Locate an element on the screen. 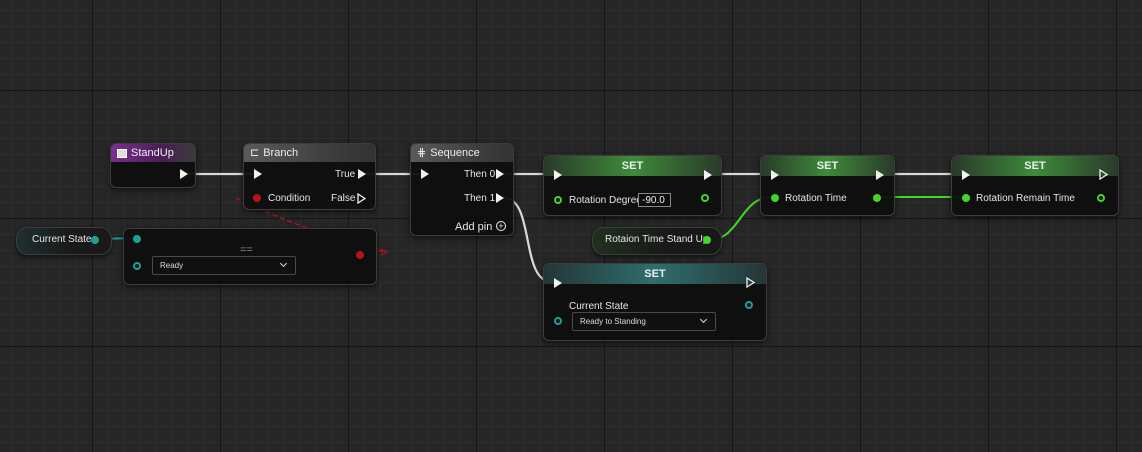 This screenshot has height=452, width=1142. rotation-degree-value-field: -90.0 is located at coordinates (654, 200).